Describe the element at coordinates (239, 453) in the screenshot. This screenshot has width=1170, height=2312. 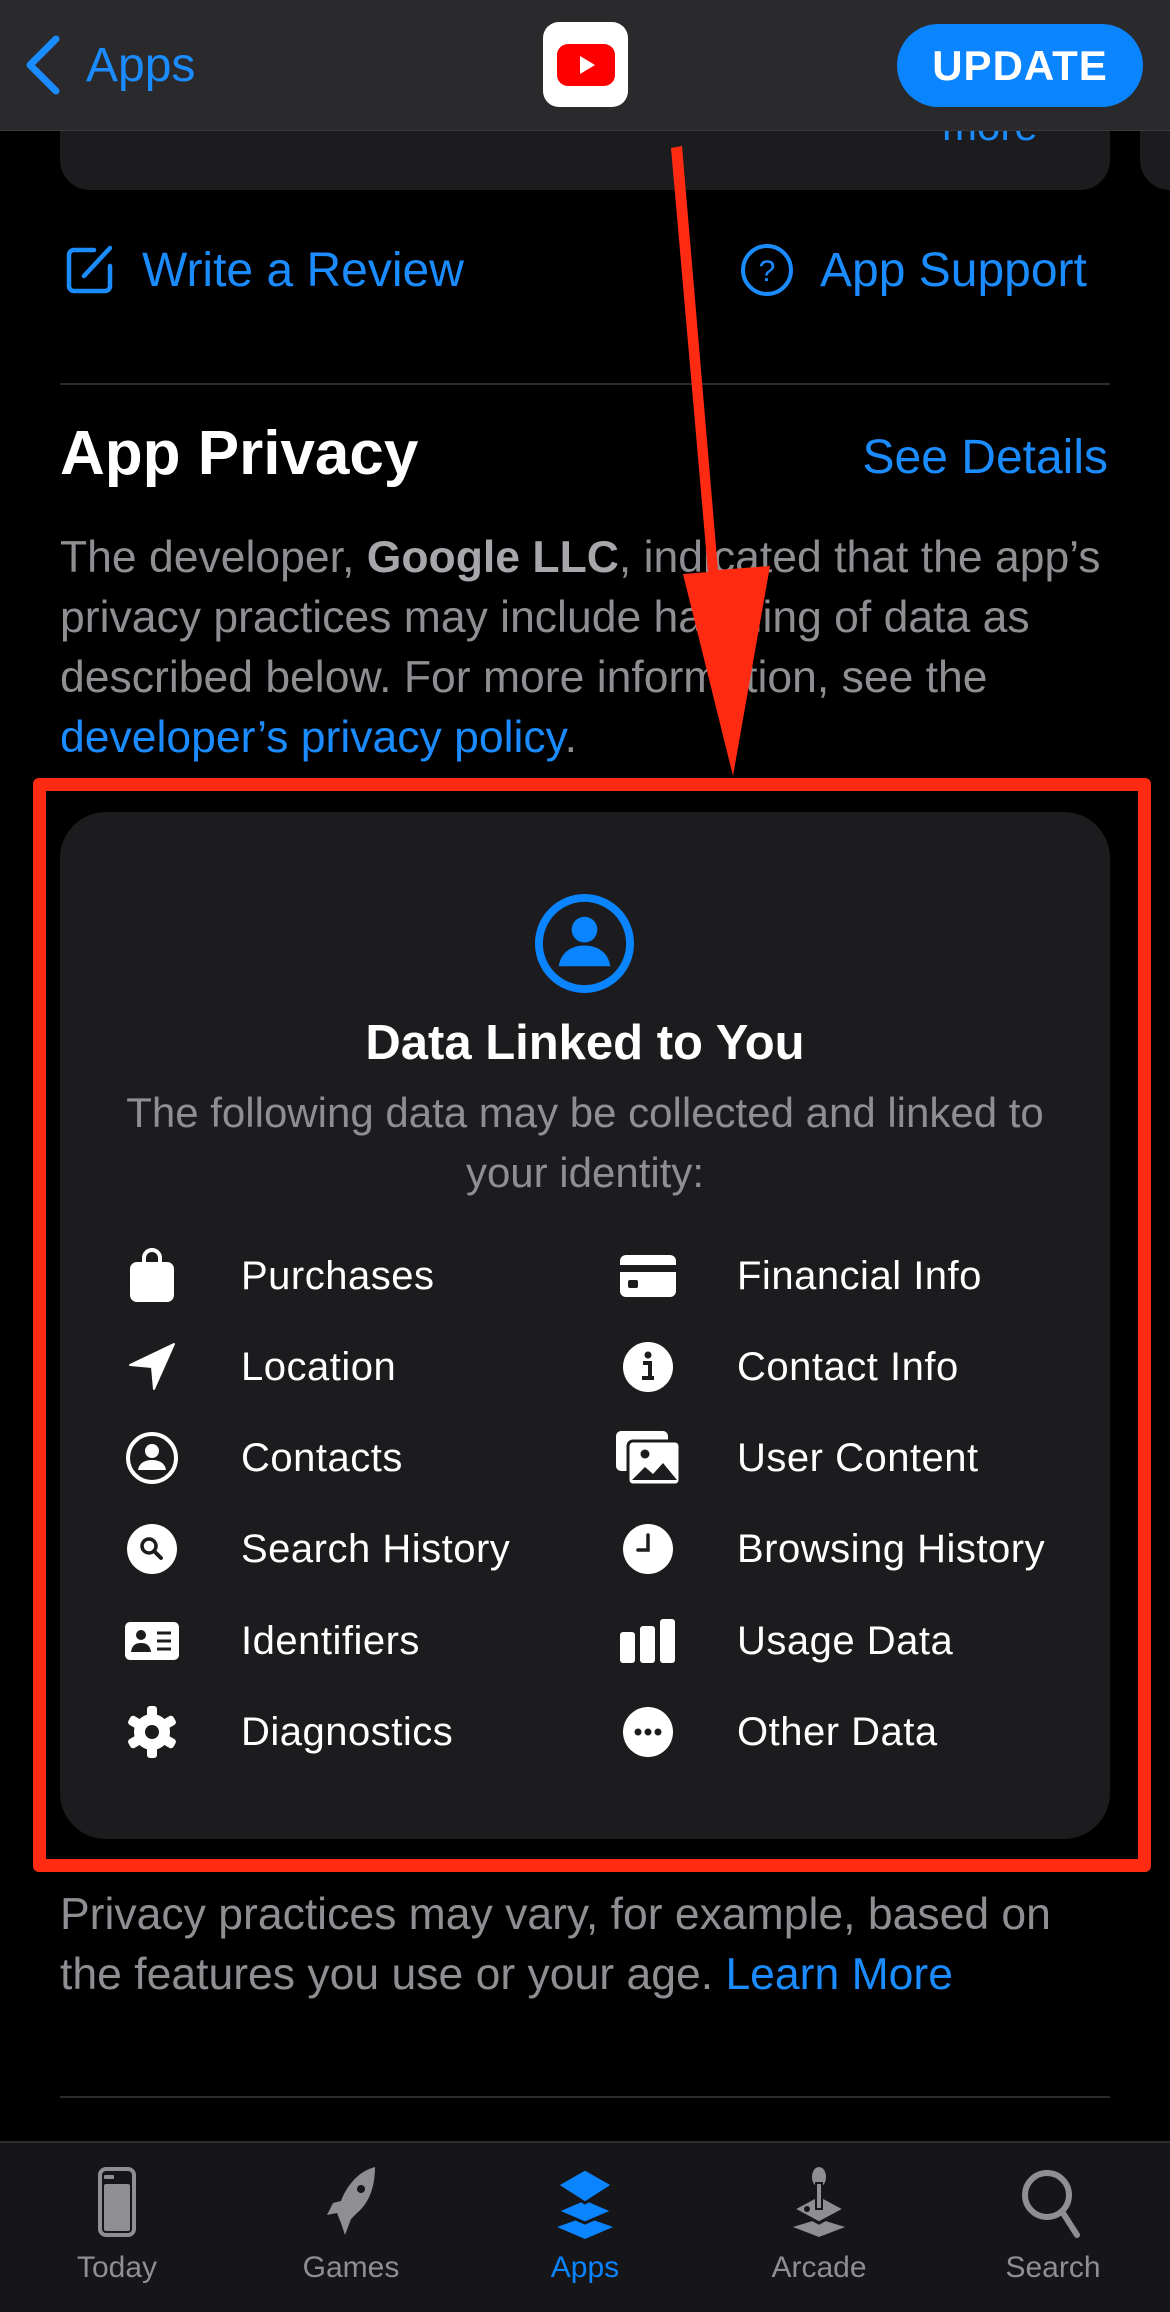
I see `app-privacy-title: App Privacy` at that location.